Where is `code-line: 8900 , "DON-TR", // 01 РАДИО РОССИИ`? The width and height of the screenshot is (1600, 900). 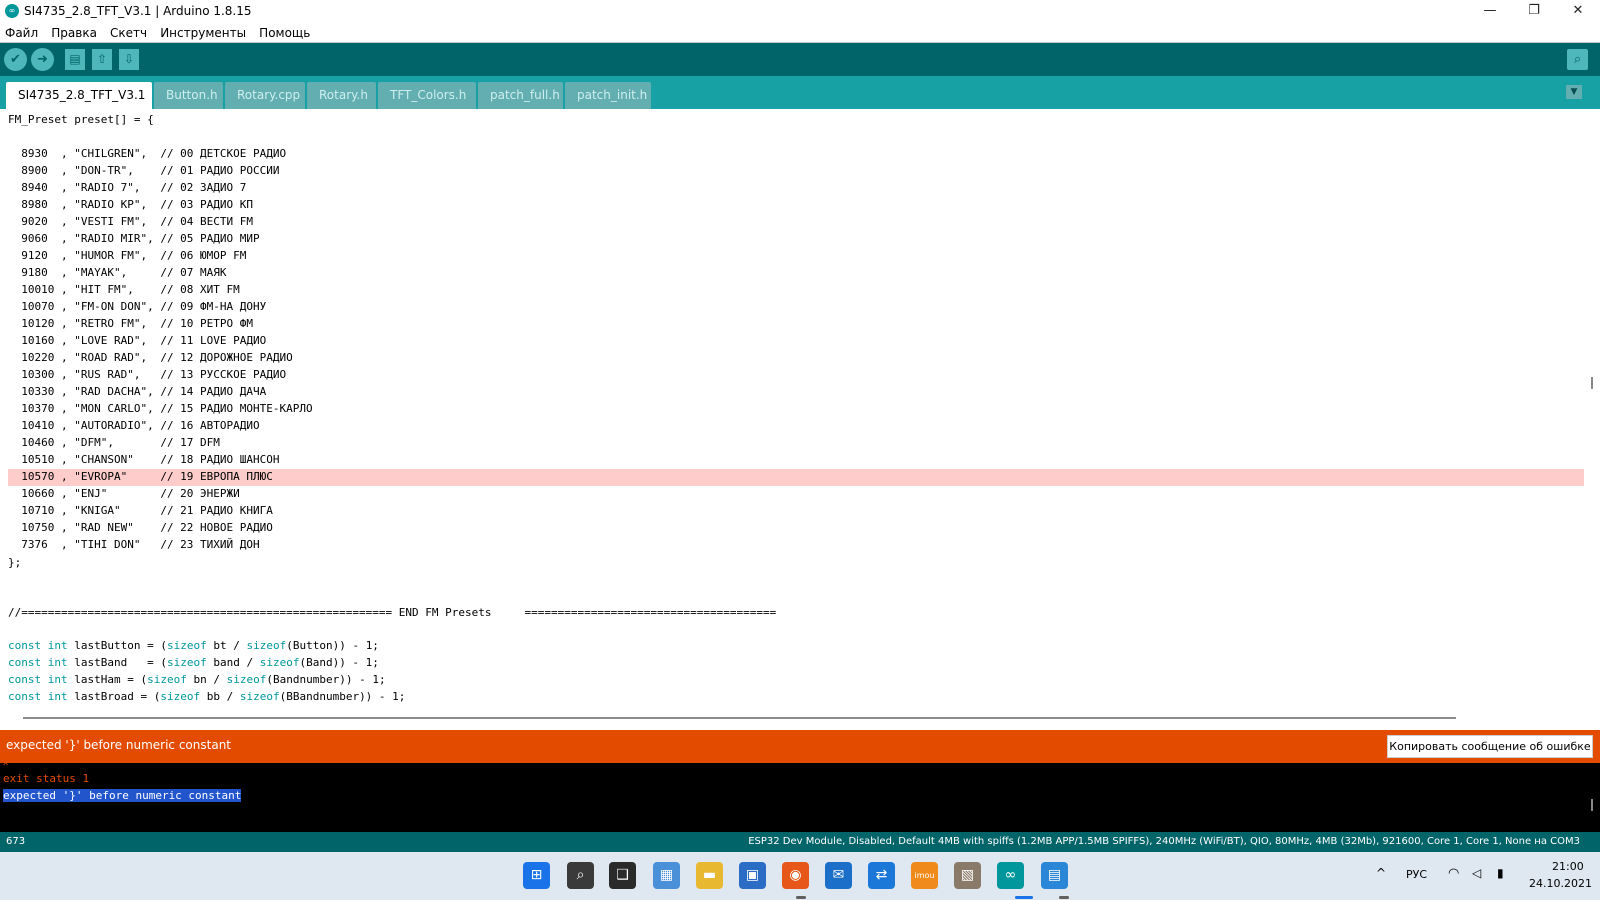
code-line: 8900 , "DON-TR", // 01 РАДИО РОССИИ is located at coordinates (144, 170).